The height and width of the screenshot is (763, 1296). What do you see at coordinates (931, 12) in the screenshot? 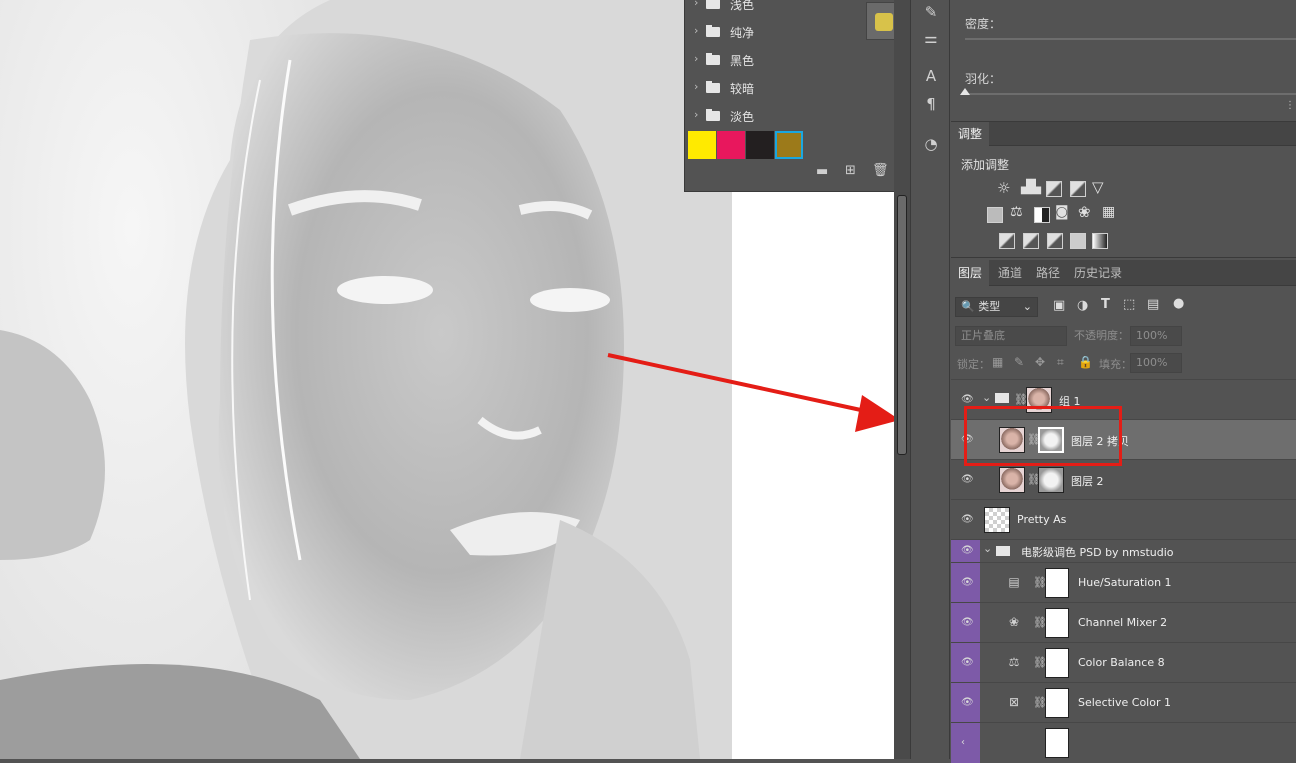
I see `brush-icon: ✎` at bounding box center [931, 12].